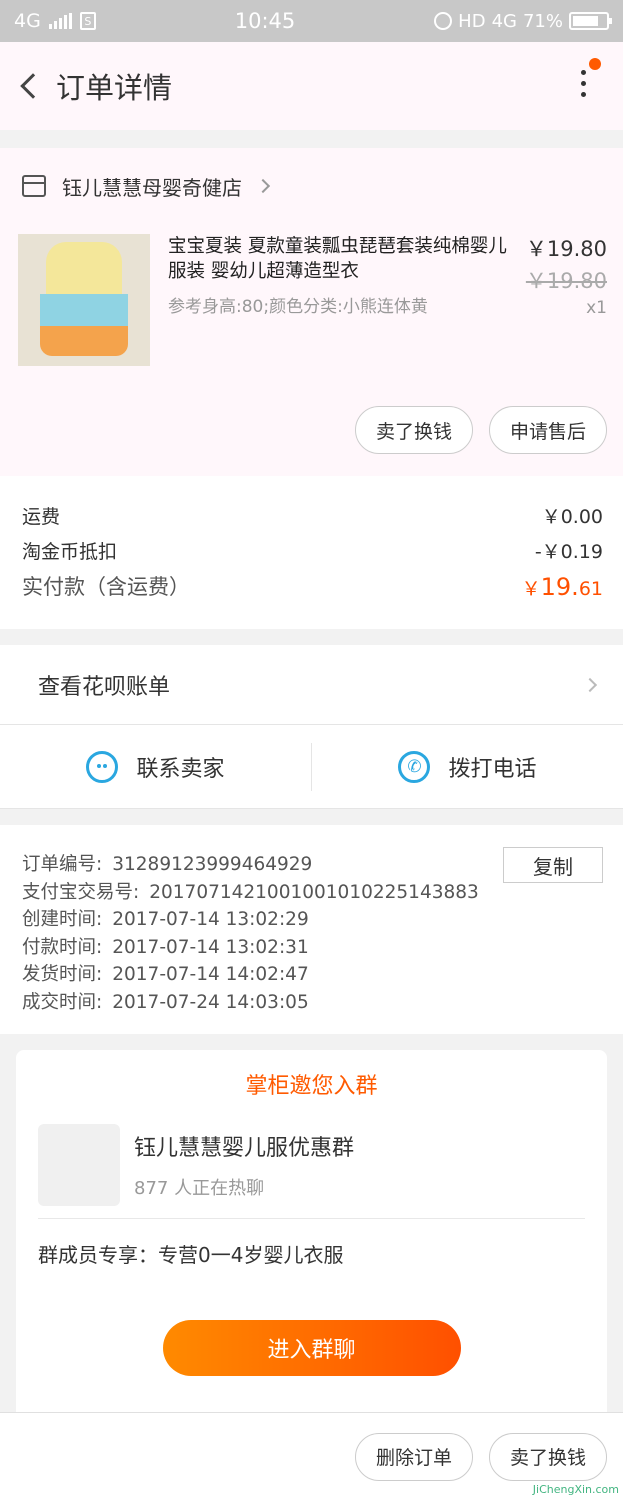  What do you see at coordinates (492, 769) in the screenshot?
I see `call-phone-label: 拨打电话` at bounding box center [492, 769].